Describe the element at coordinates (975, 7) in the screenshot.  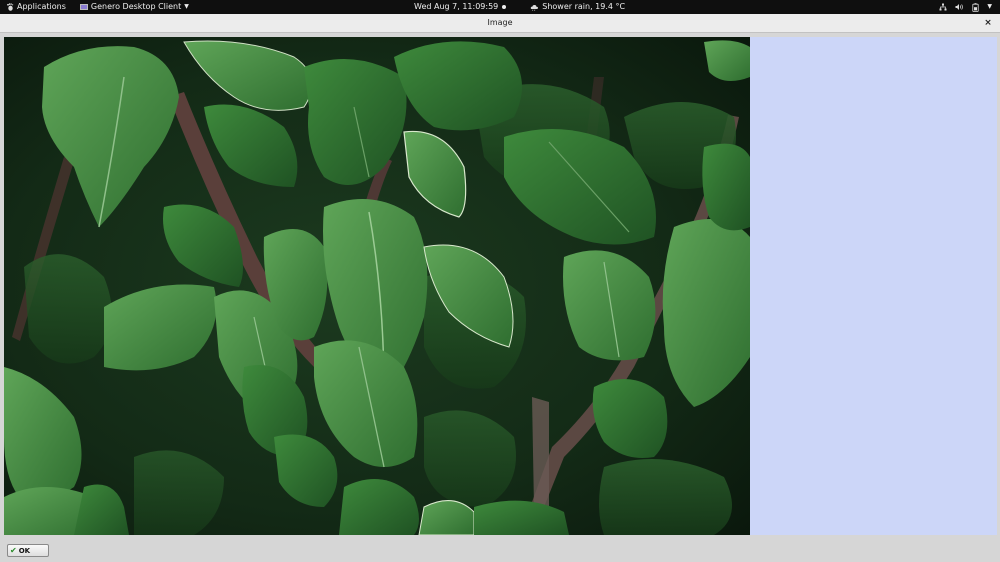
I see `battery-icon` at that location.